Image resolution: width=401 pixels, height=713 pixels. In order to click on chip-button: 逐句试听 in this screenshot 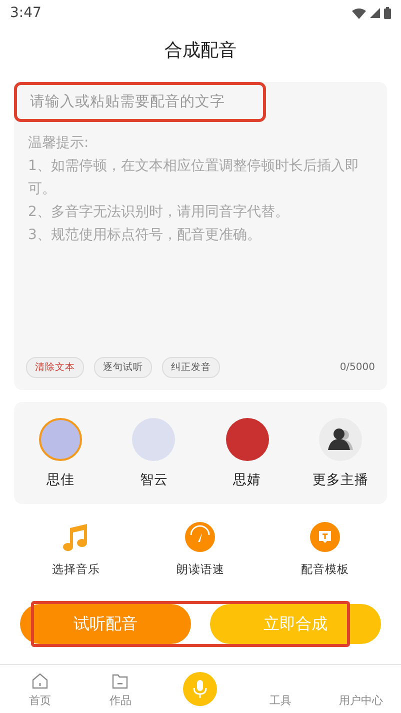, I will do `click(123, 367)`.